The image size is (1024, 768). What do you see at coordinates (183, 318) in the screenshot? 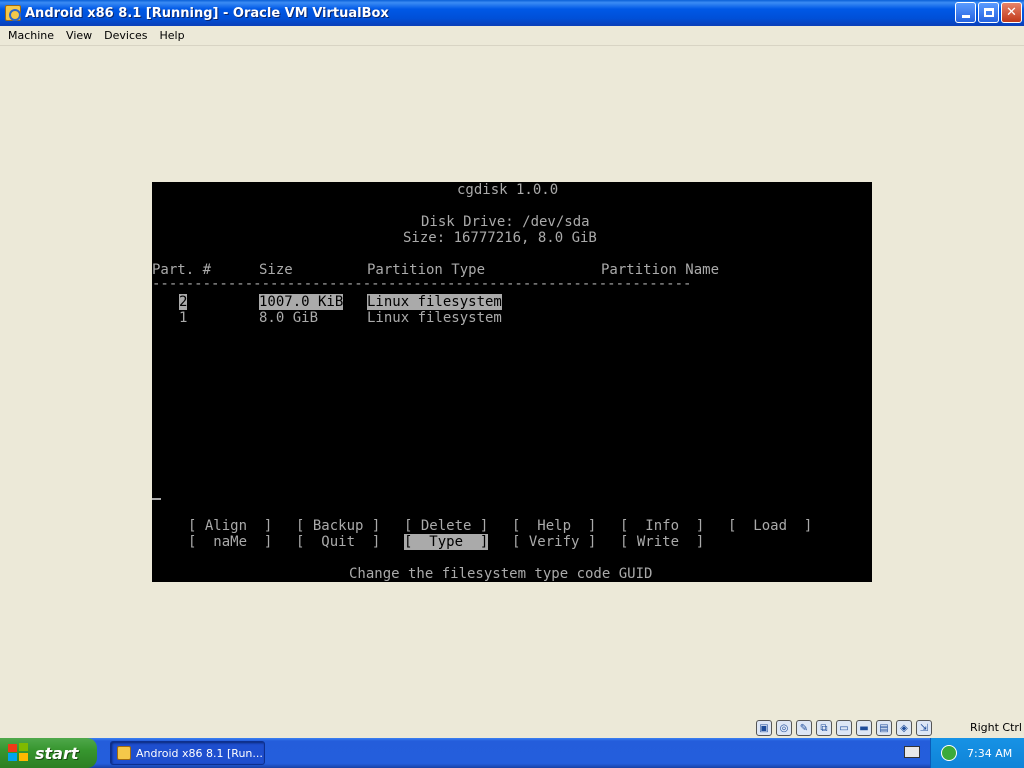
I see `partition-number: 1` at bounding box center [183, 318].